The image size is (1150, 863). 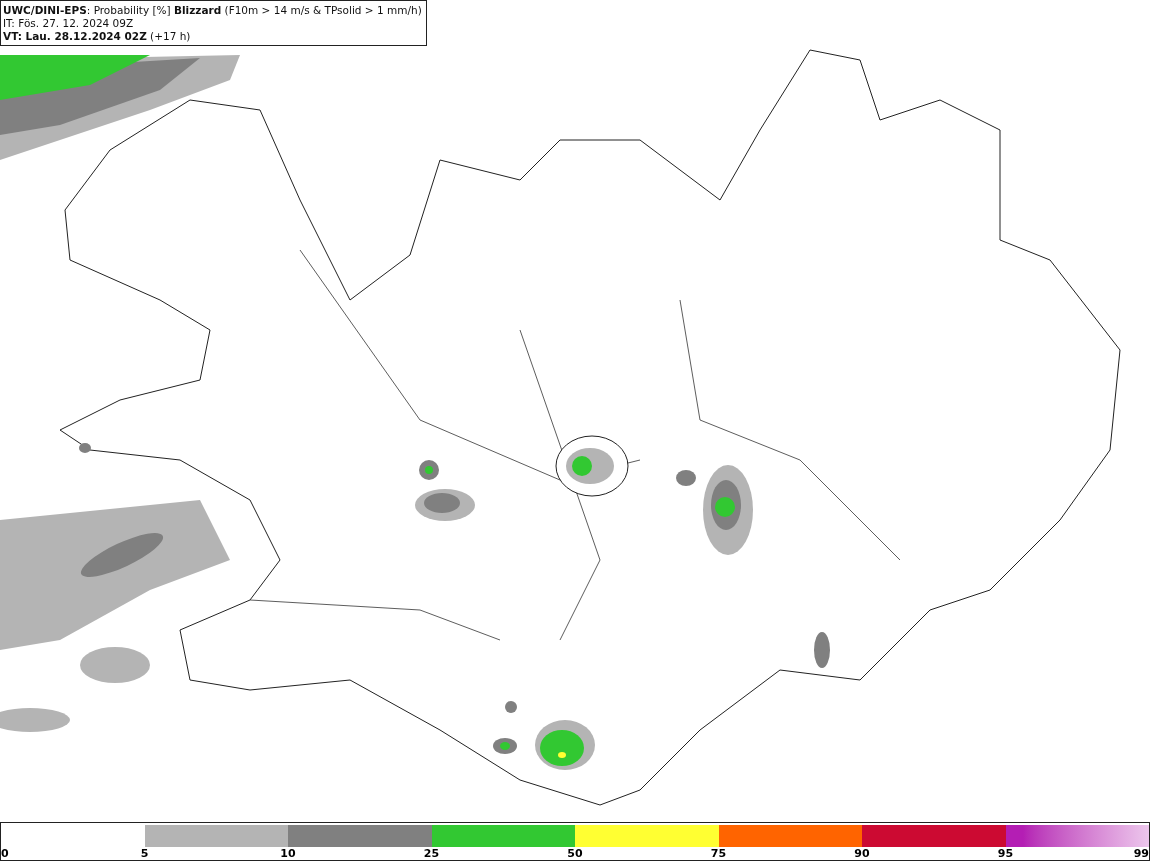 What do you see at coordinates (1141, 854) in the screenshot?
I see `scale-label: 99` at bounding box center [1141, 854].